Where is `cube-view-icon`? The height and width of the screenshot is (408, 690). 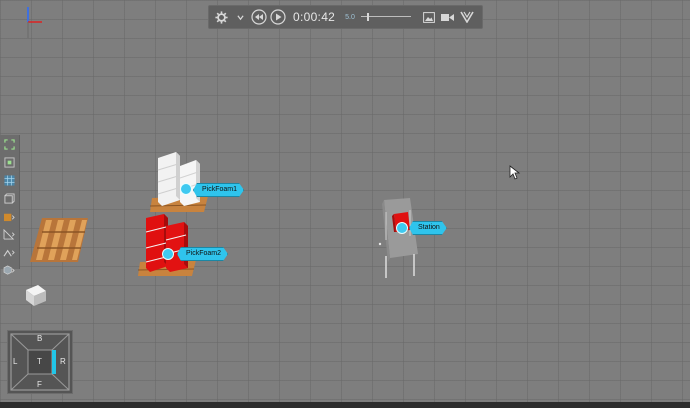
cube-view-icon is located at coordinates (9, 198).